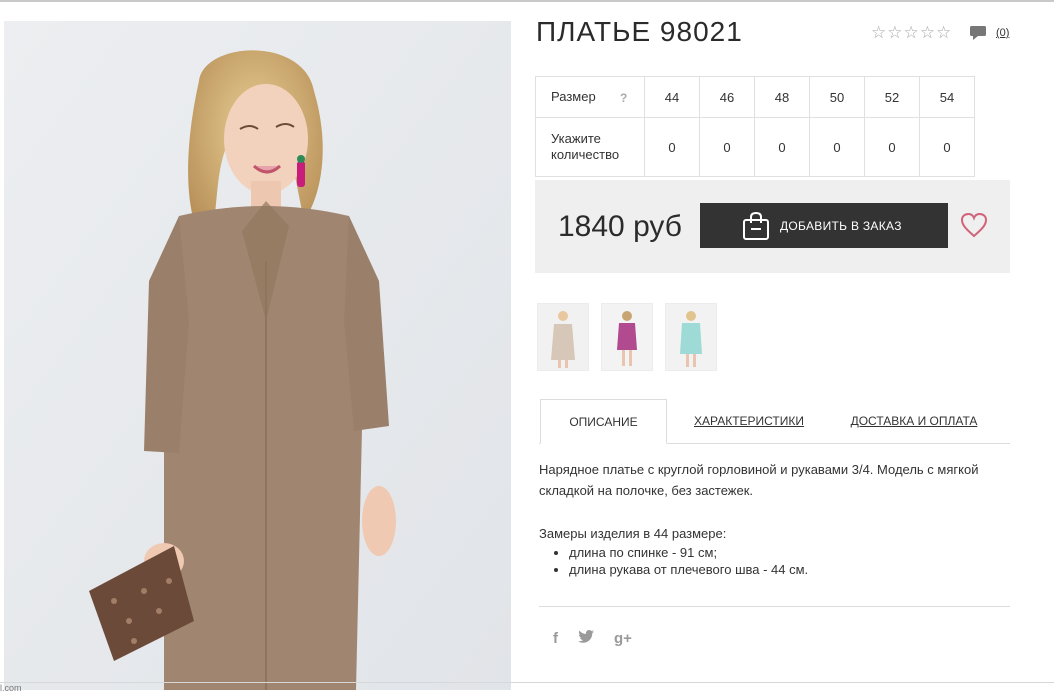  What do you see at coordinates (691, 337) in the screenshot?
I see `thumbnail-mint` at bounding box center [691, 337].